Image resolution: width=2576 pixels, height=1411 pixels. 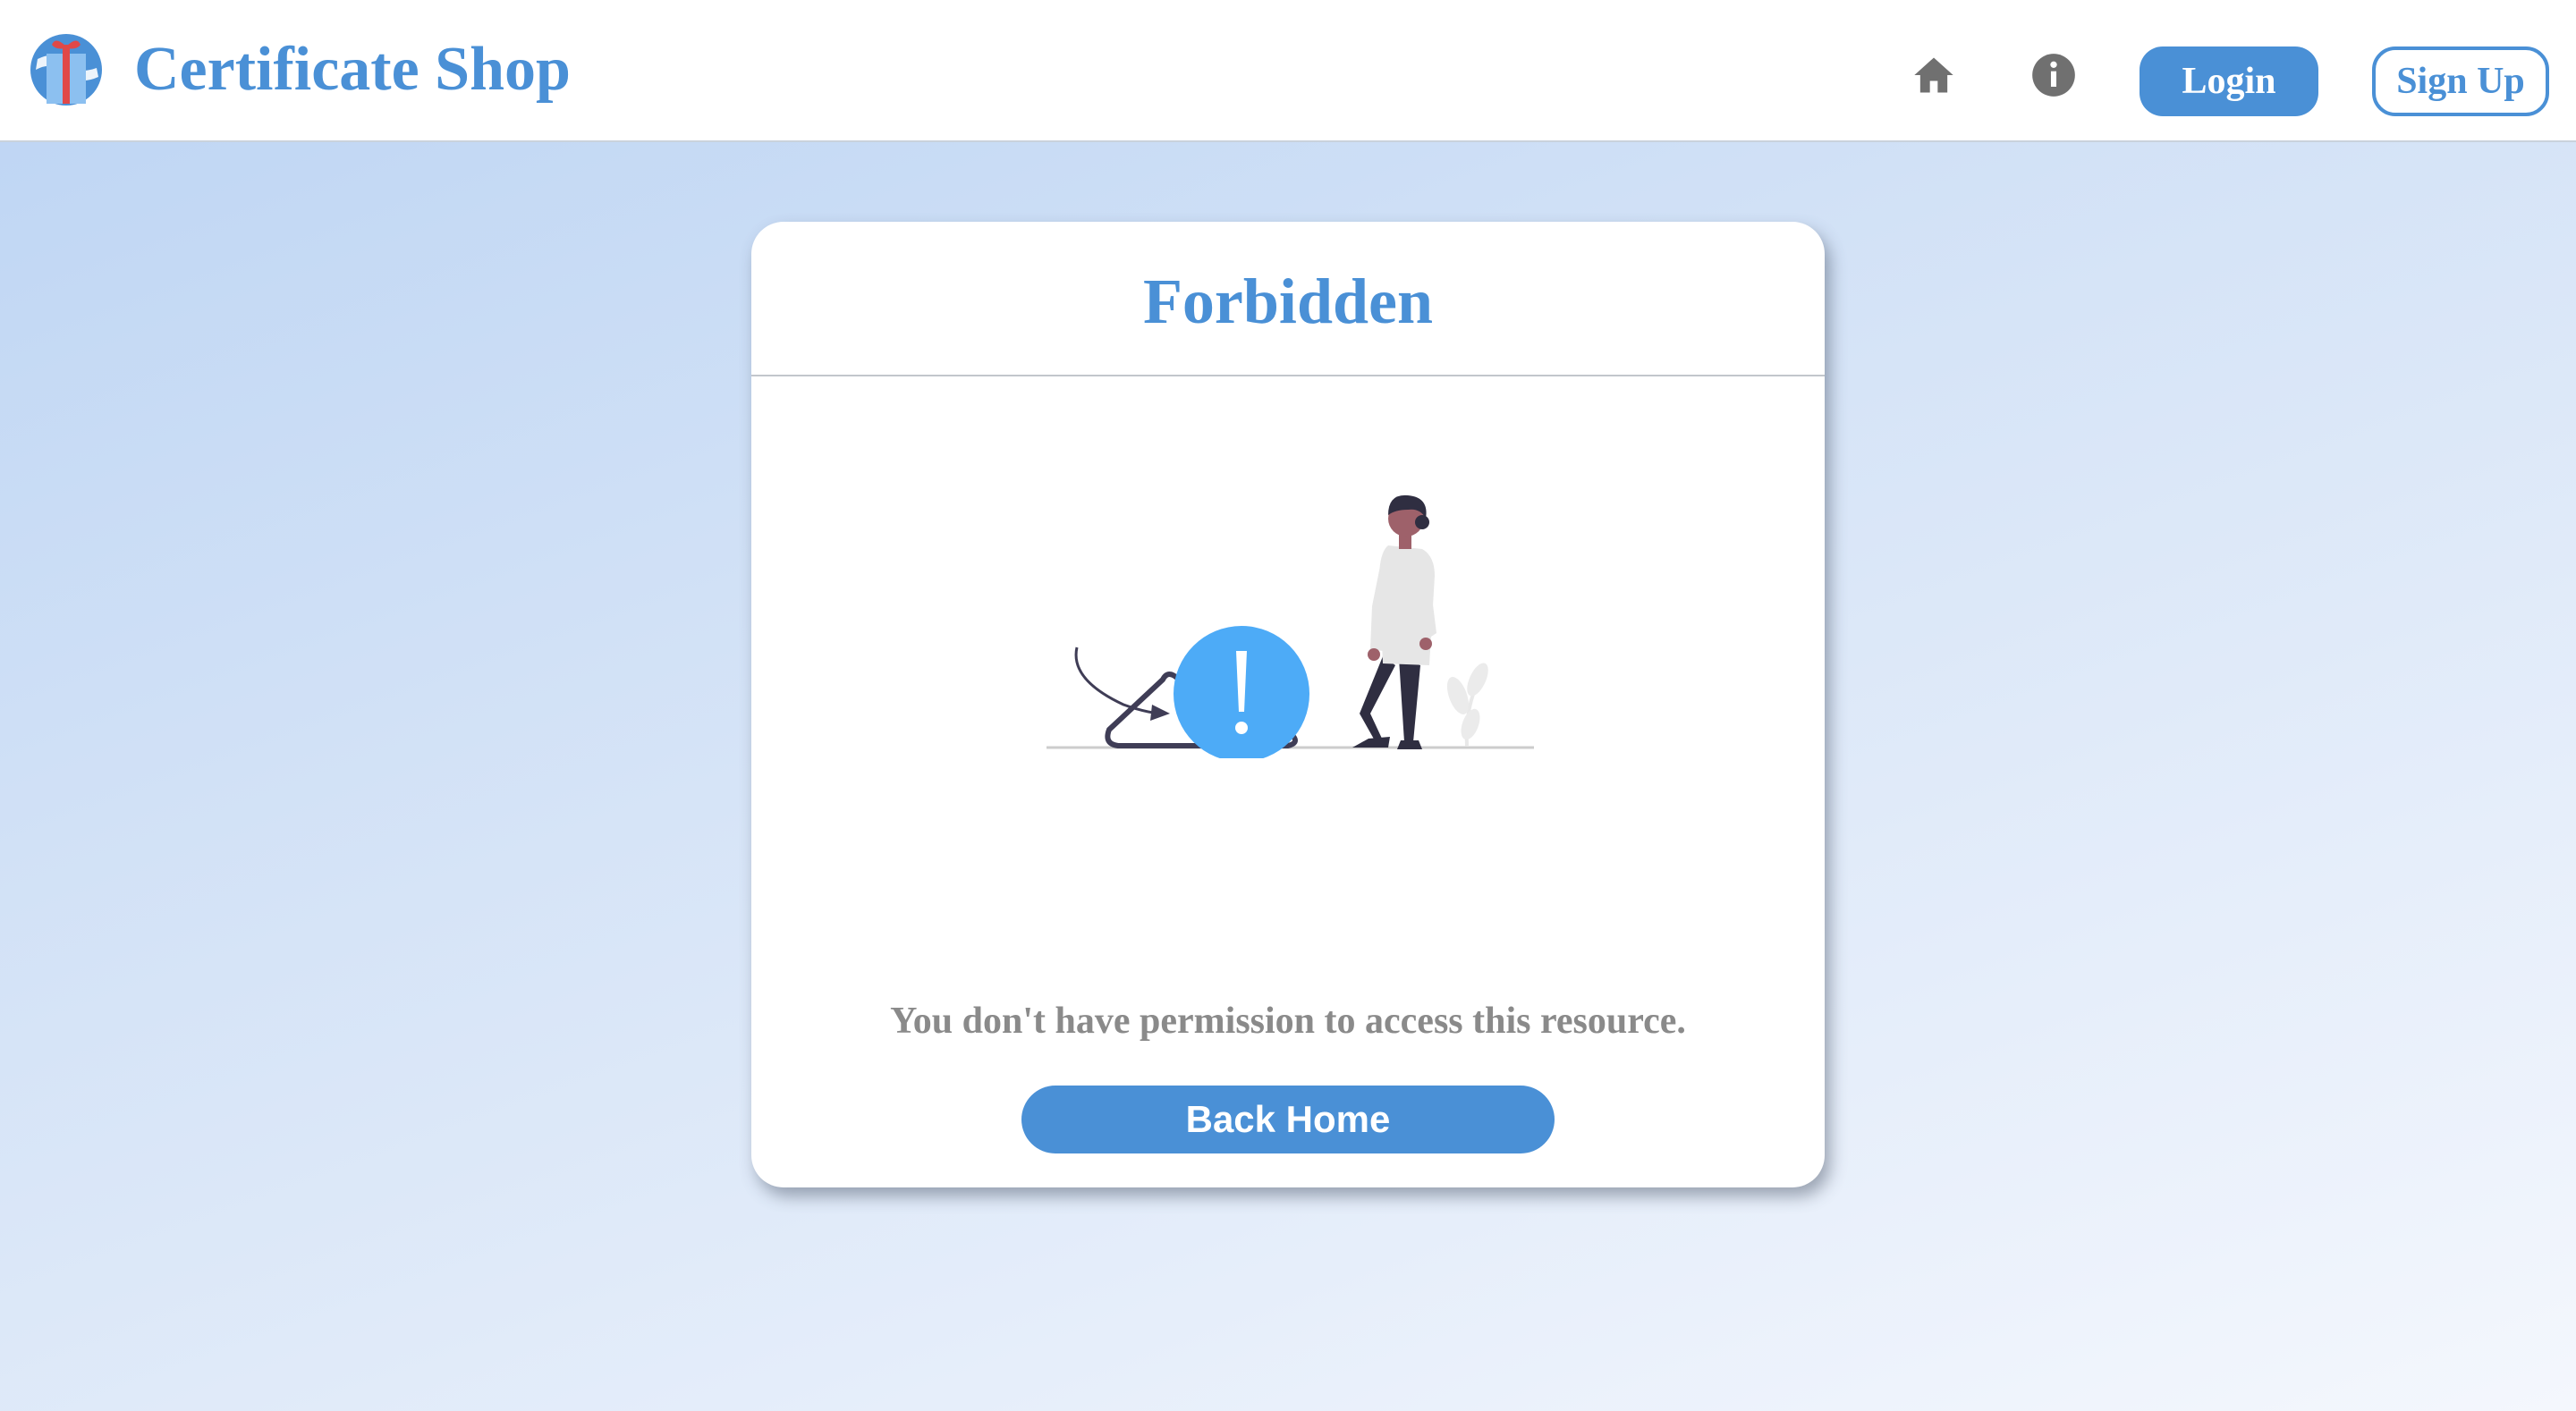 What do you see at coordinates (1290, 626) in the screenshot?
I see `person-warning-illustration` at bounding box center [1290, 626].